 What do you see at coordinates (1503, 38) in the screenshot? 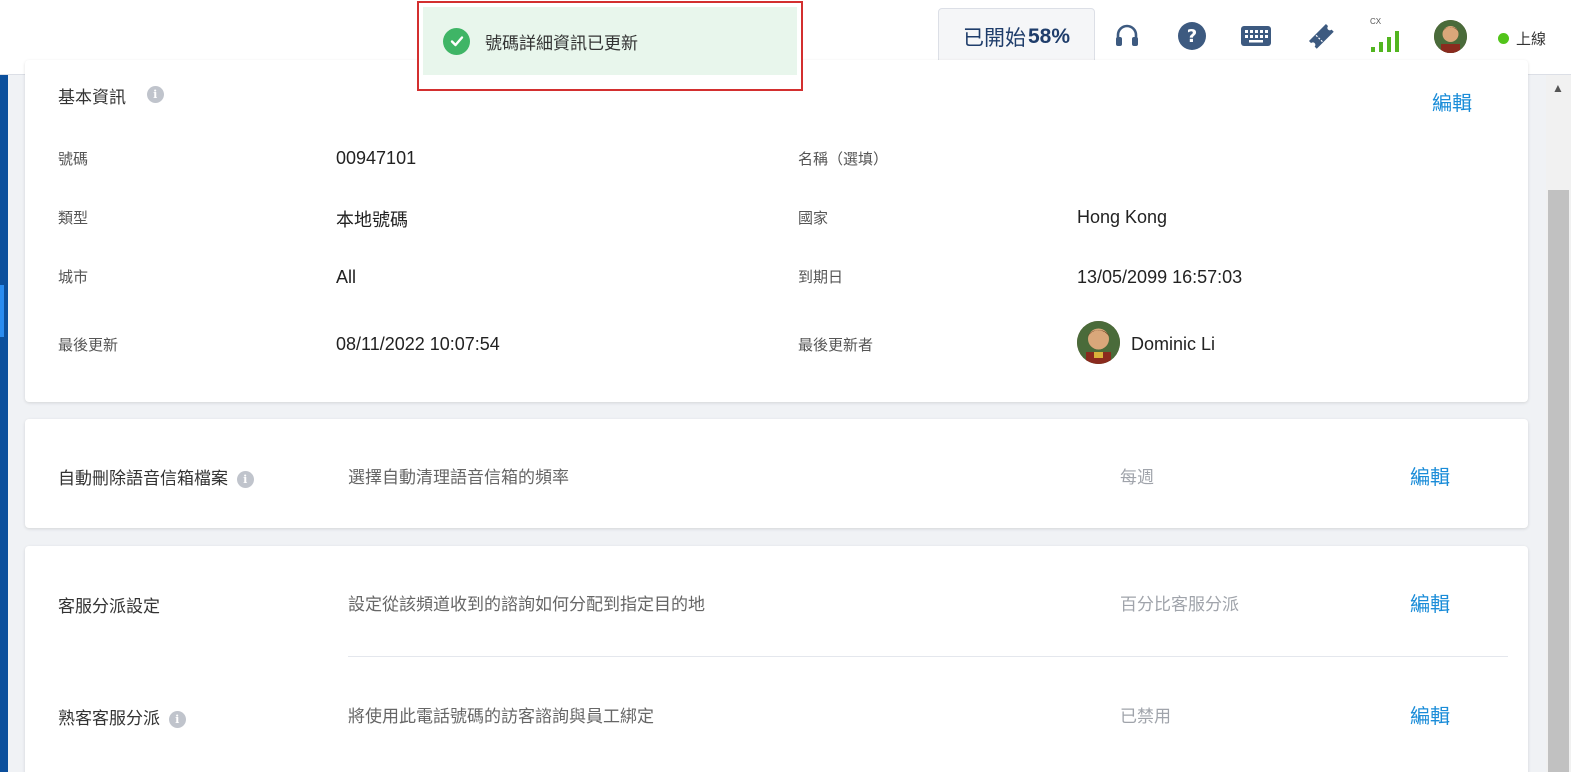
I see `online-dot-icon` at bounding box center [1503, 38].